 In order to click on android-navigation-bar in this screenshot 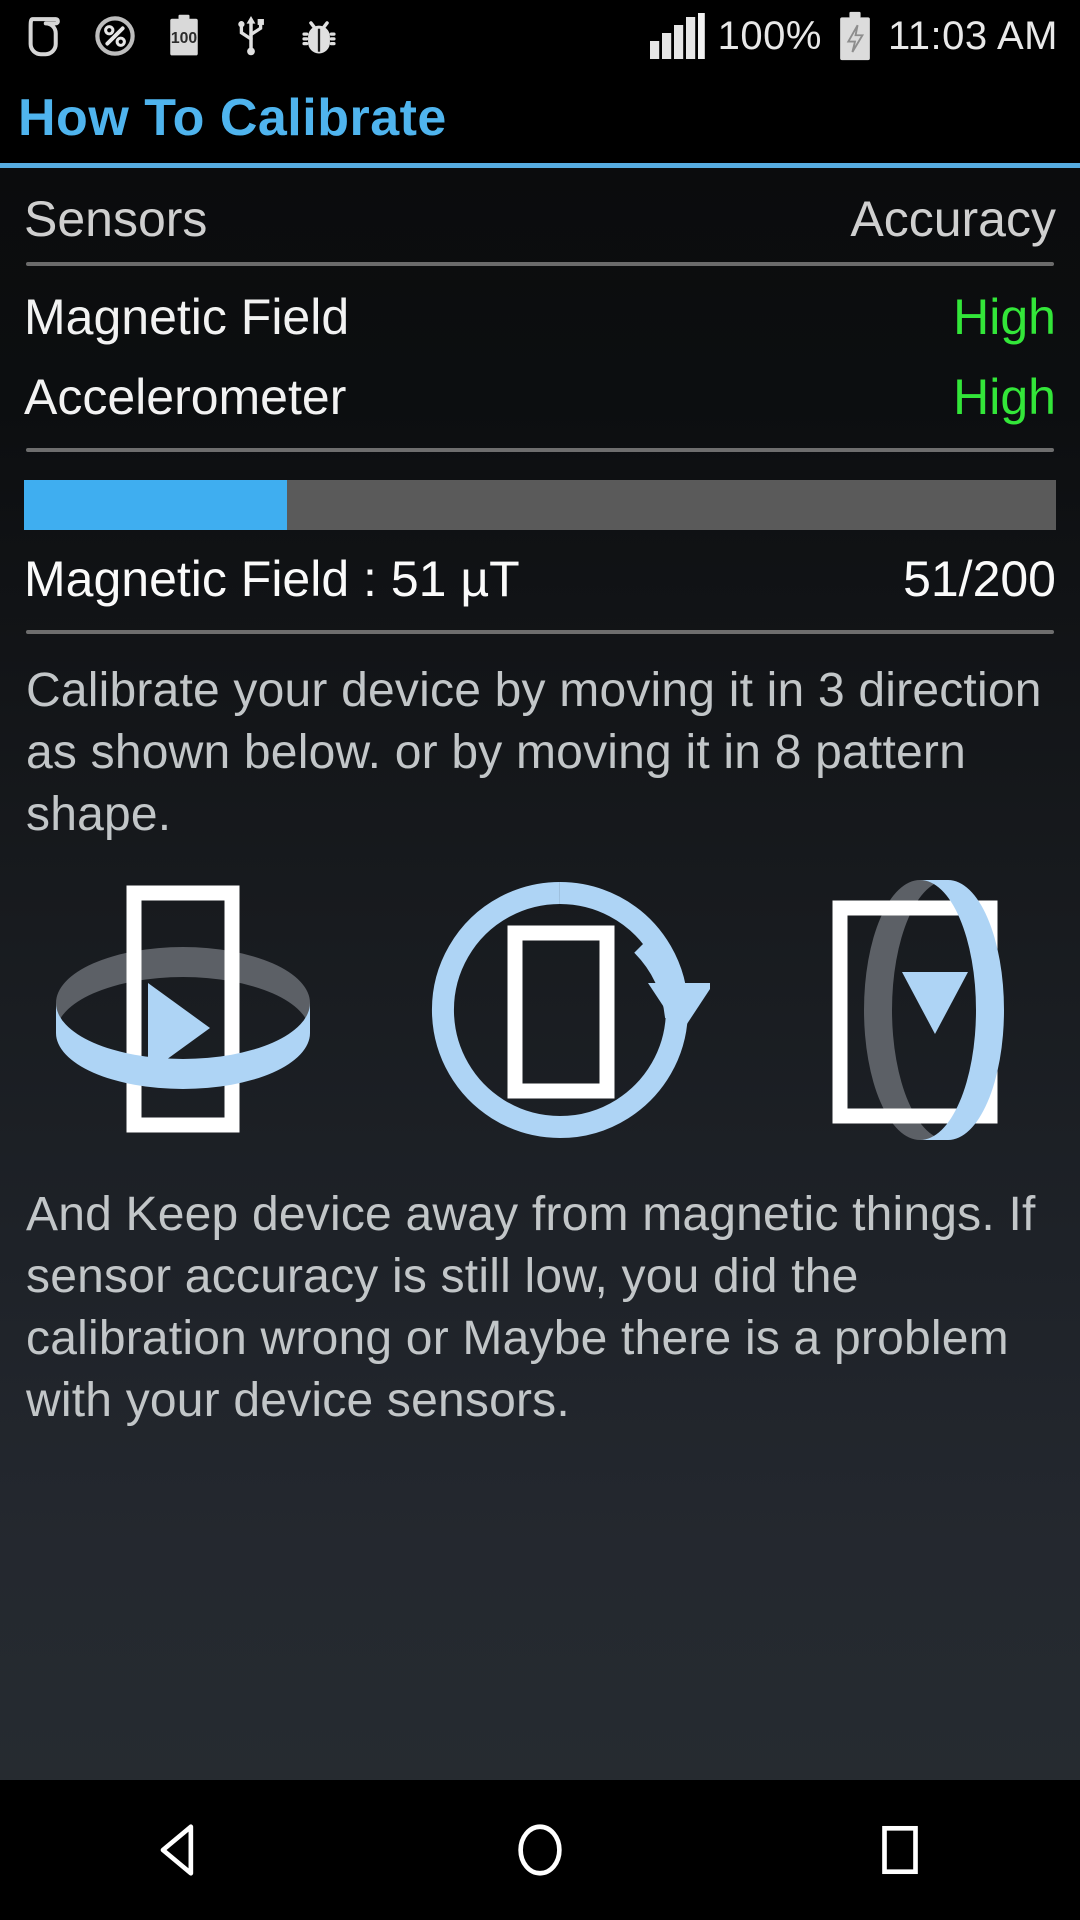, I will do `click(540, 1850)`.